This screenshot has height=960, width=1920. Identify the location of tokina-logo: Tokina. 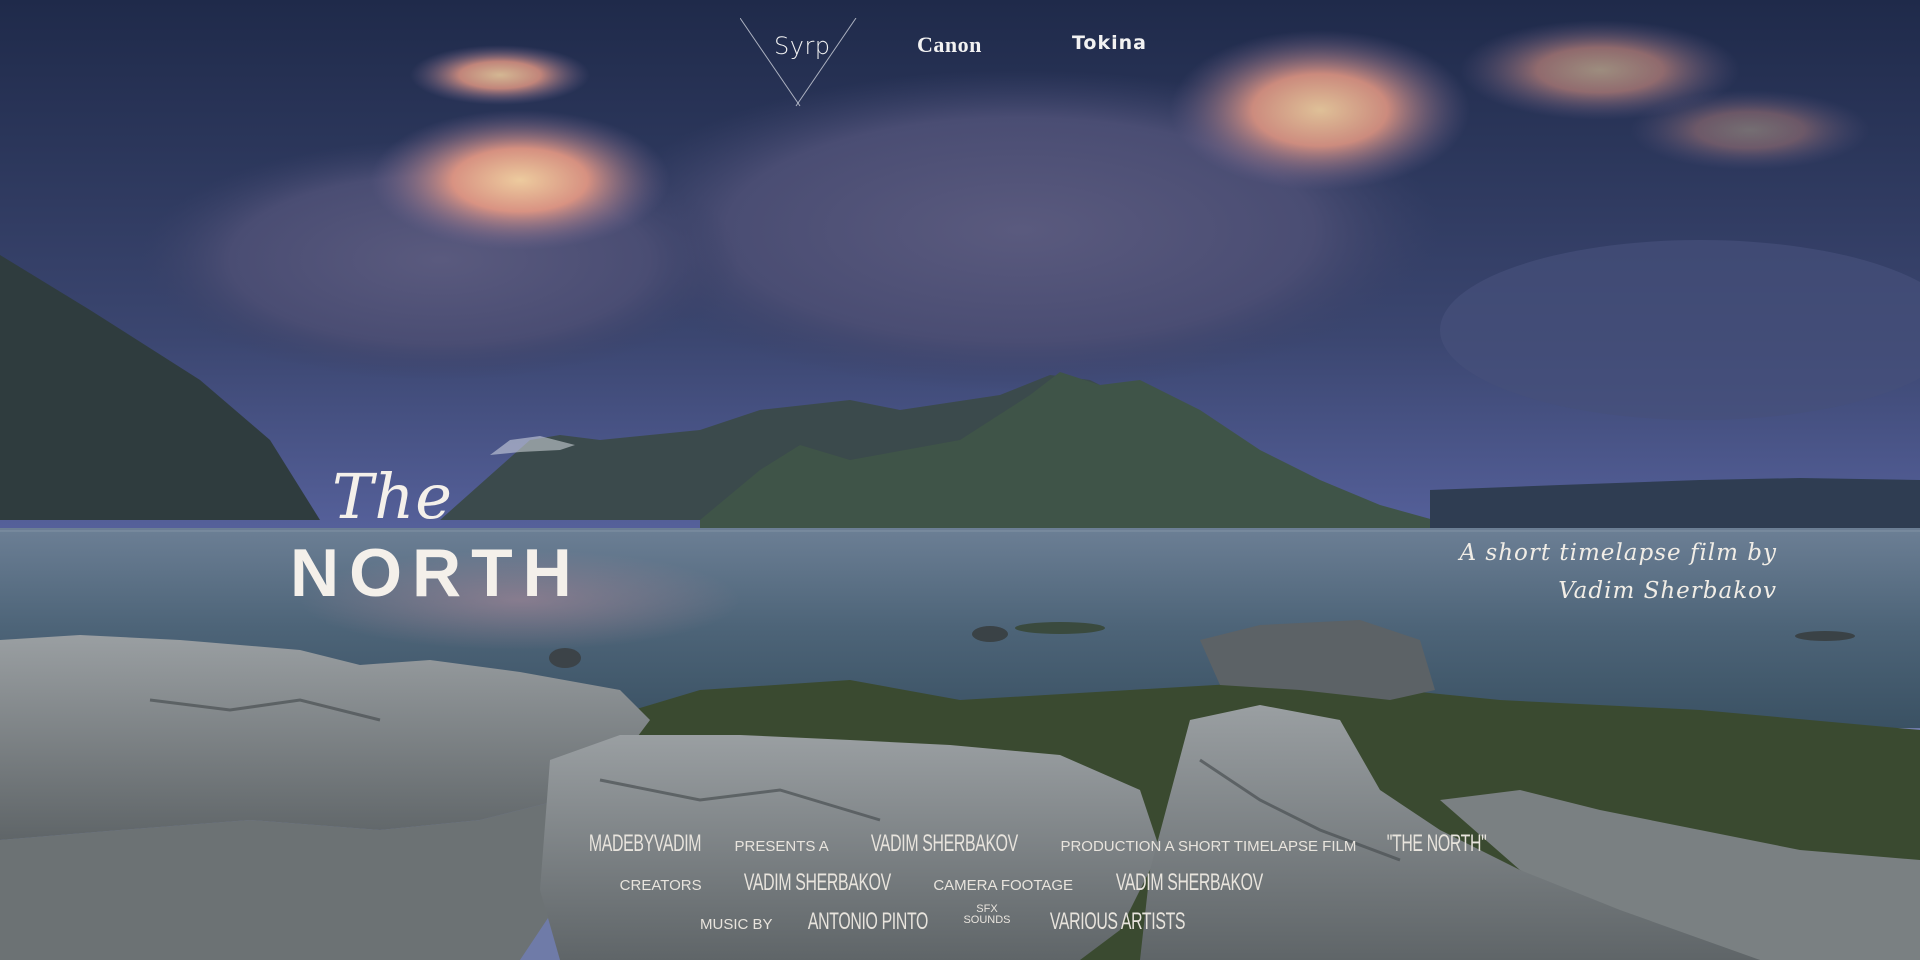
(1109, 43).